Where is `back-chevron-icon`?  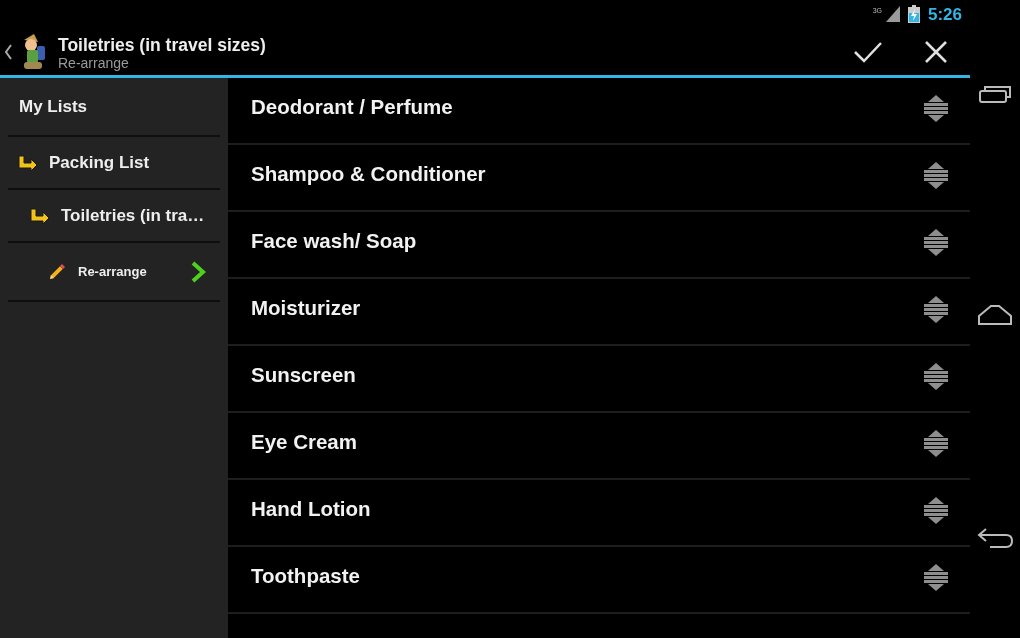 back-chevron-icon is located at coordinates (8, 51).